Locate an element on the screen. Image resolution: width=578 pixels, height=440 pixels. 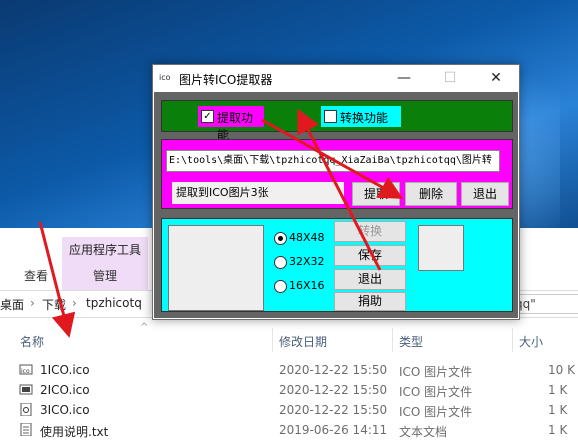
title-bar: ico 图片转ICO提取器 — ☐ ✕ is located at coordinates (336, 78).